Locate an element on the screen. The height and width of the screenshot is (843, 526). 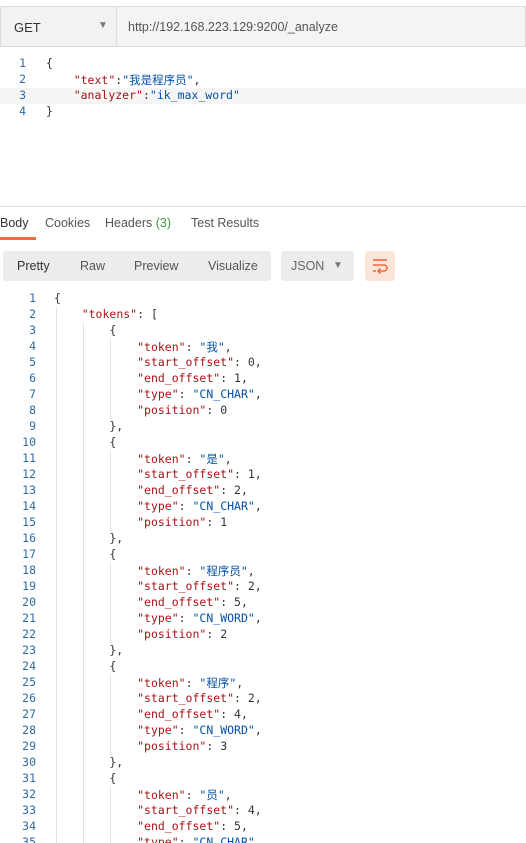
code-text: "type": "CN_CHAR", is located at coordinates (199, 839).